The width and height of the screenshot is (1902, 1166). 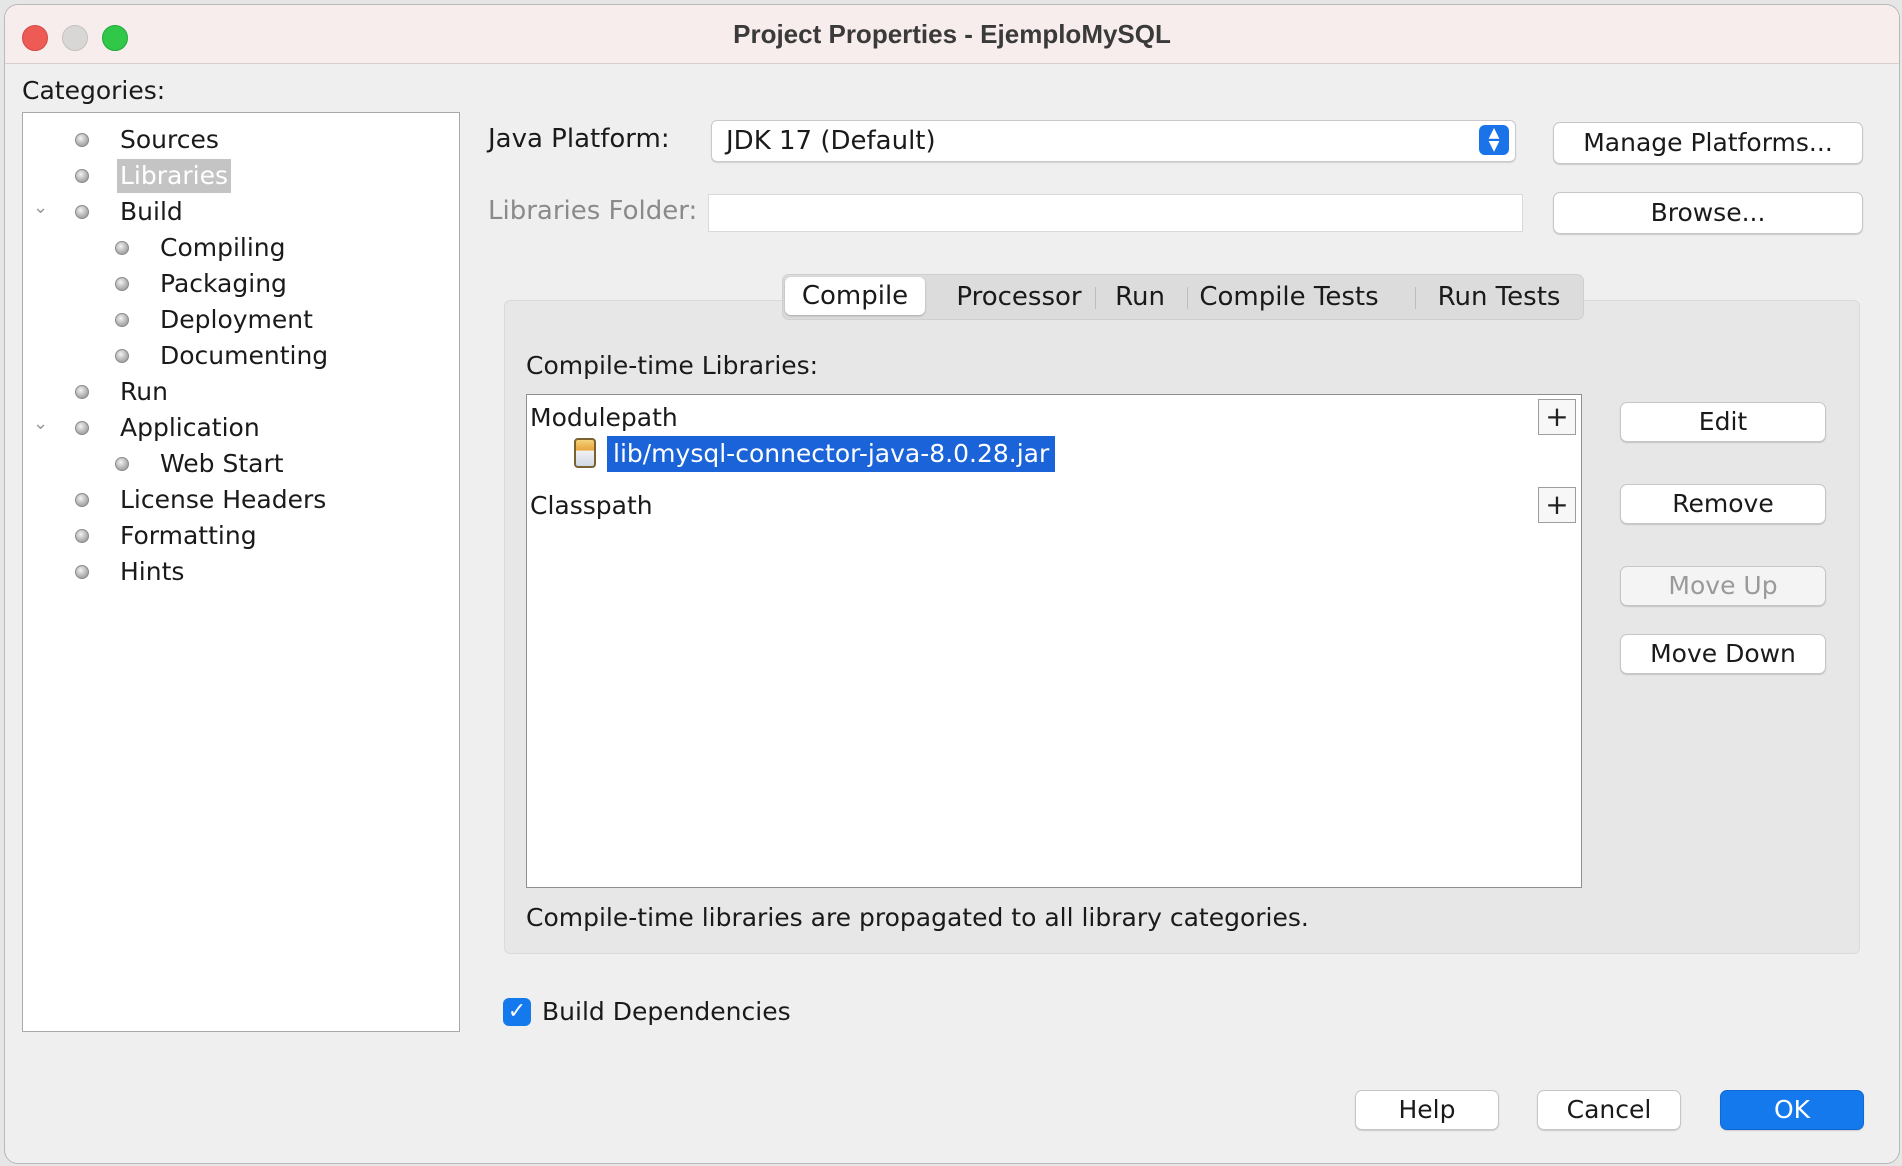 What do you see at coordinates (1792, 1110) in the screenshot?
I see `ok-button: OK` at bounding box center [1792, 1110].